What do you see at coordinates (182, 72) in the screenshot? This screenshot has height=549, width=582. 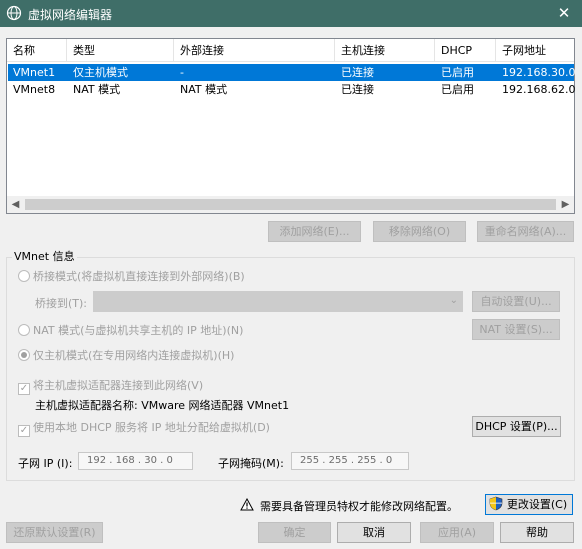 I see `row-external: -` at bounding box center [182, 72].